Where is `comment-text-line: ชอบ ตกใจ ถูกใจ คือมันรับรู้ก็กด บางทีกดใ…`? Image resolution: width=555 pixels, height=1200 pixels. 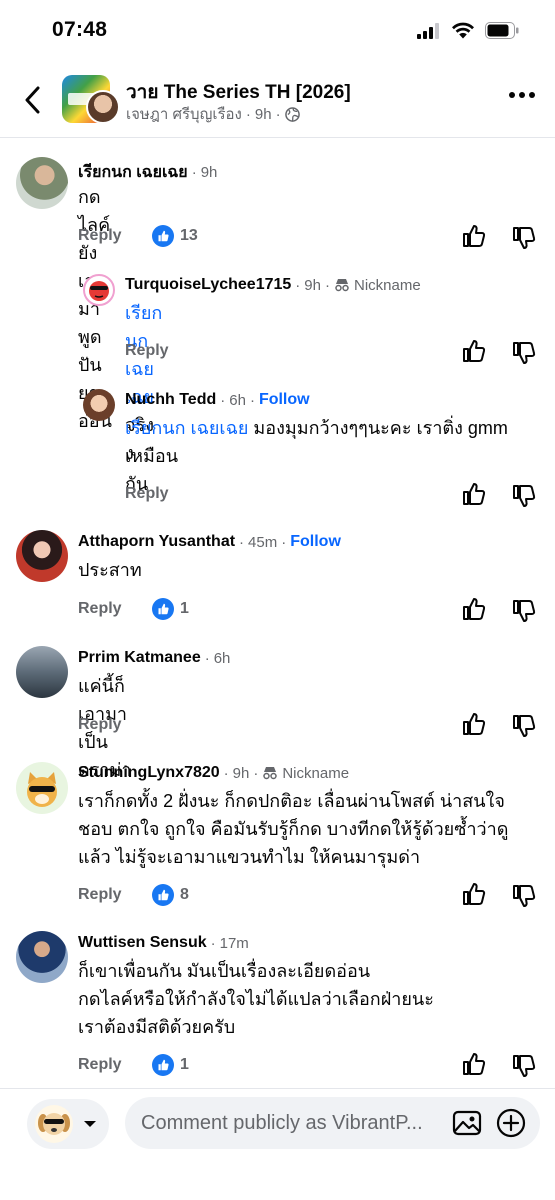
comment-text-line: ชอบ ตกใจ ถูกใจ คือมันรับรู้ก็กด บางทีกดใ… is located at coordinates (293, 829).